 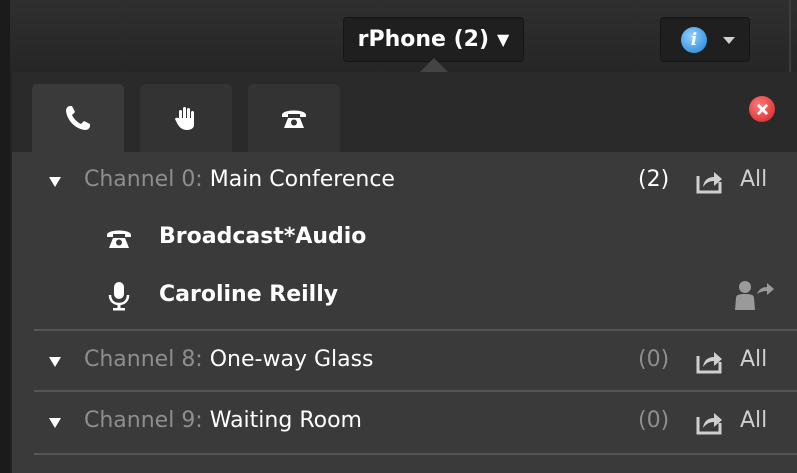 What do you see at coordinates (729, 40) in the screenshot?
I see `chevron-down-icon` at bounding box center [729, 40].